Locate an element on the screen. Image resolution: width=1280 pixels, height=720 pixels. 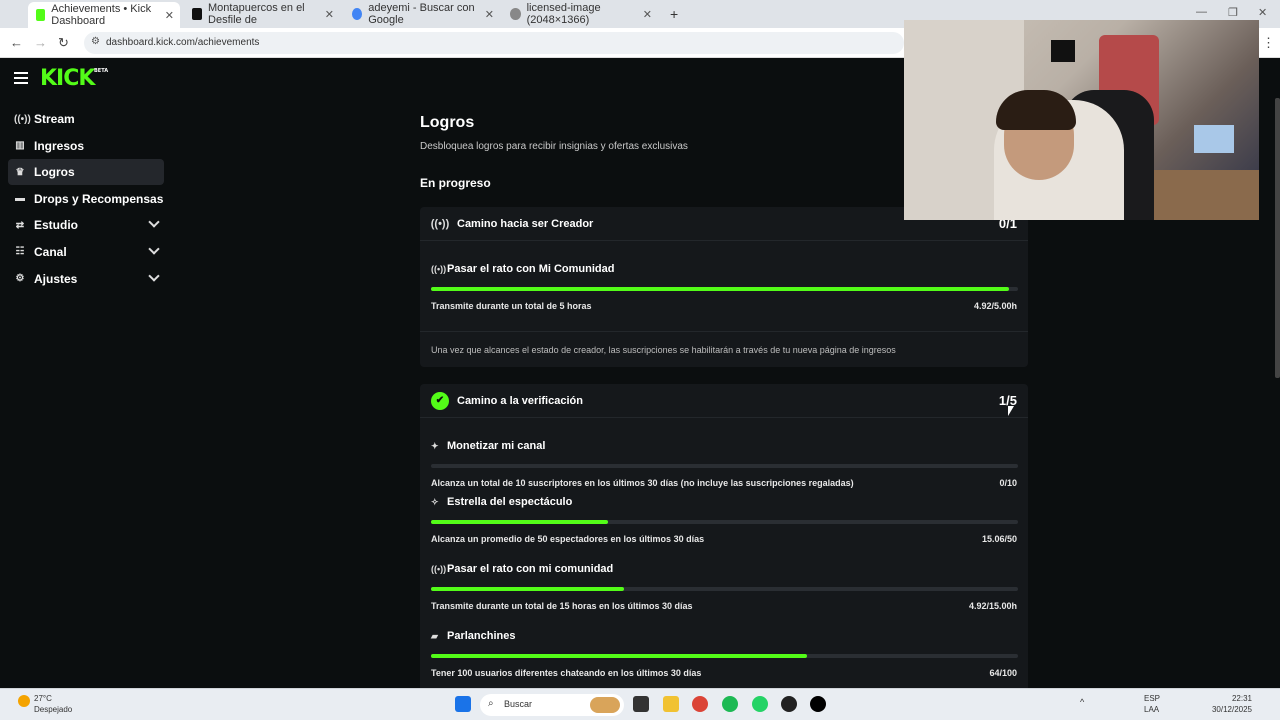
task-title: ✦ Monetizar mi canal is located at coordinates (488, 446).